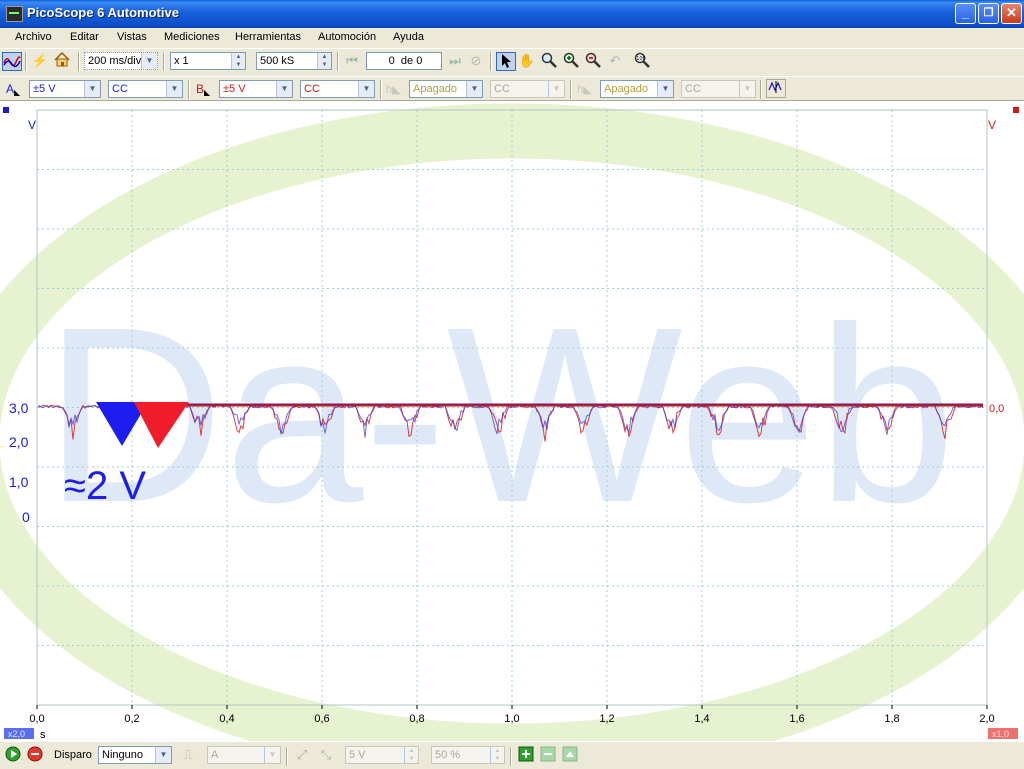  What do you see at coordinates (40, 61) in the screenshot?
I see `auto-setup-icon: ⚡` at bounding box center [40, 61].